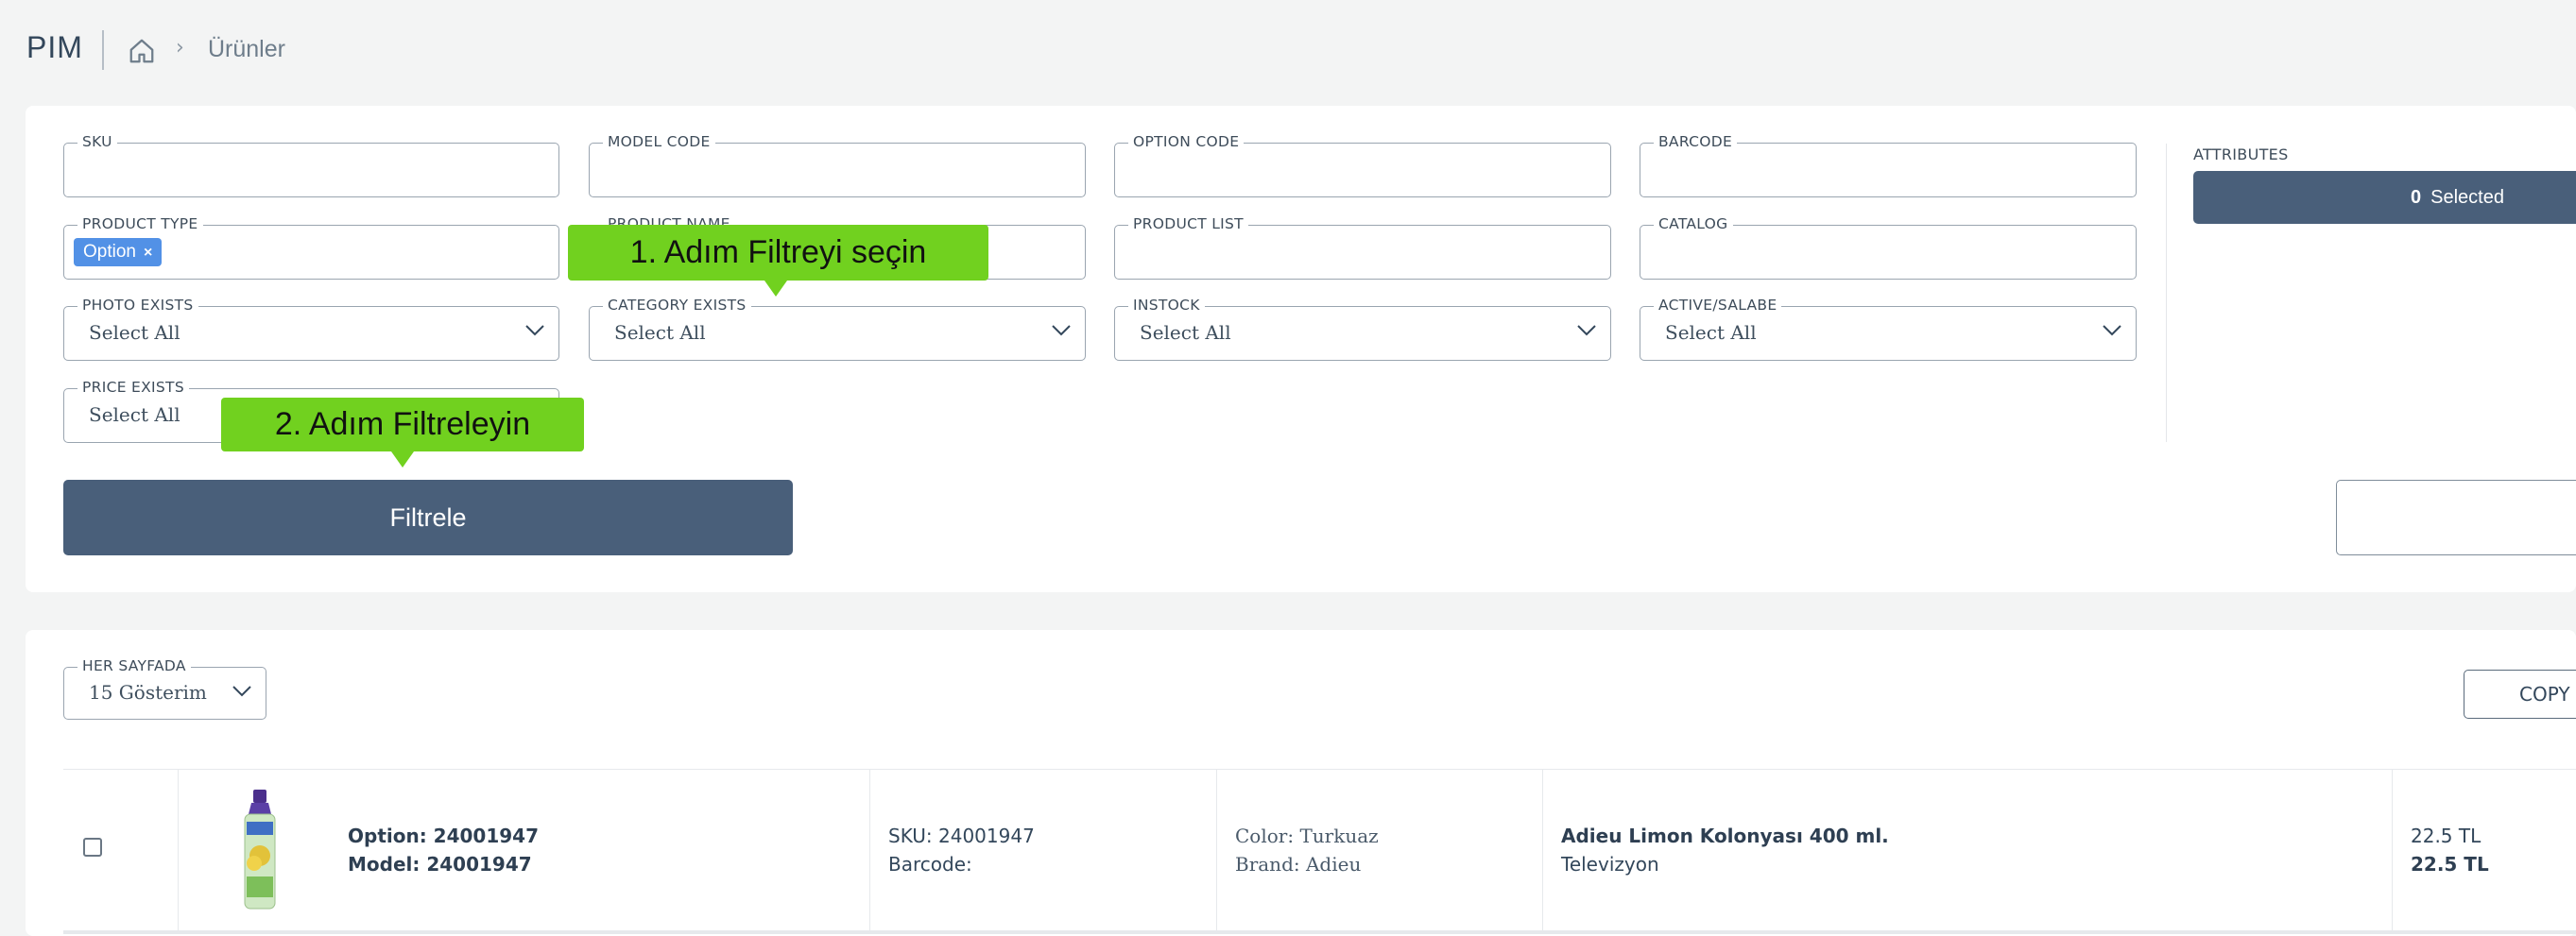  Describe the element at coordinates (2467, 197) in the screenshot. I see `attributes-selected-text: Selected` at that location.